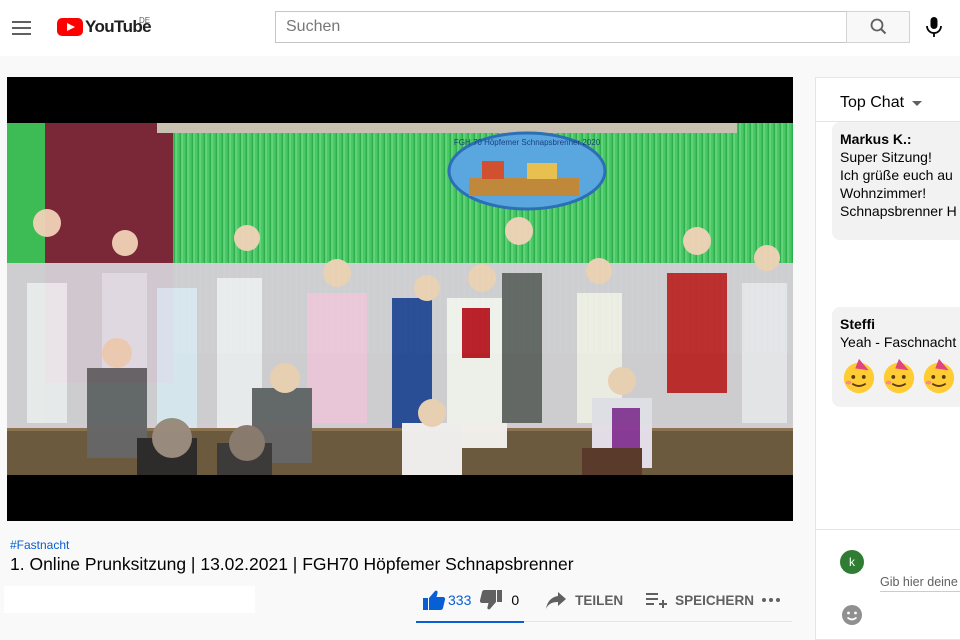  I want to click on chat-message: Steffi Yeah - Faschnacht, so click(896, 357).